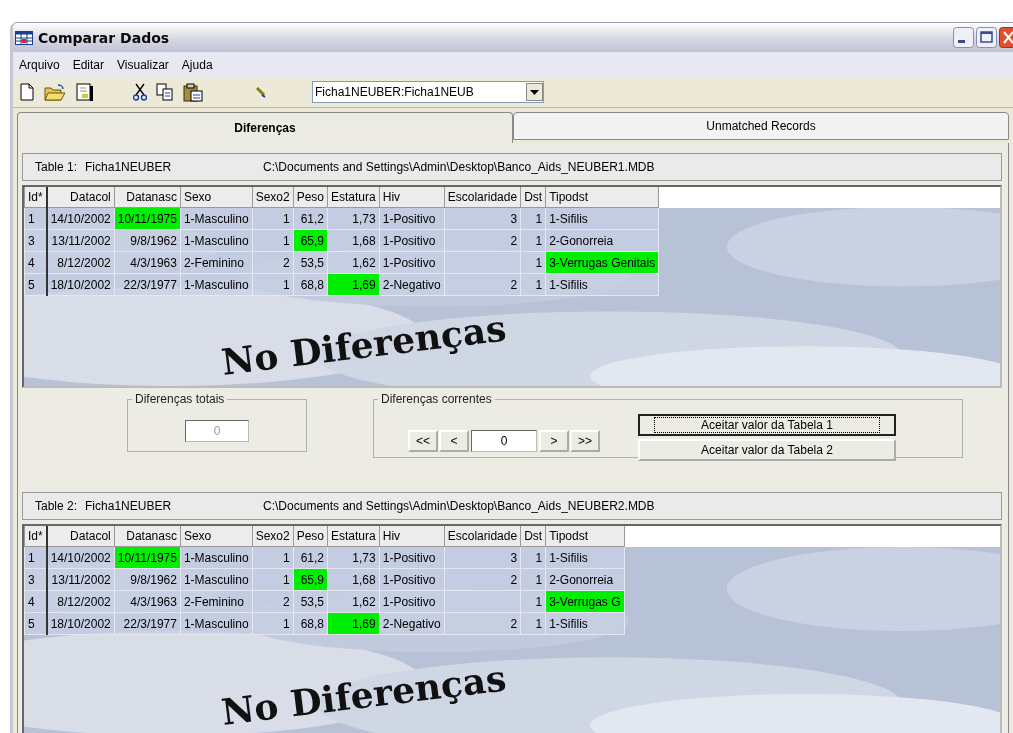 Image resolution: width=1013 pixels, height=733 pixels. I want to click on group-label: Diferenças totais, so click(180, 399).